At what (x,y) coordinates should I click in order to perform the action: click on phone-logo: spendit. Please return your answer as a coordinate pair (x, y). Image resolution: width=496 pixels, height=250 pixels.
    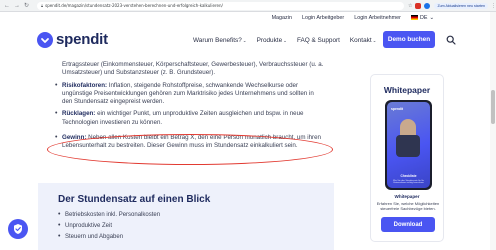
    Looking at the image, I should click on (397, 109).